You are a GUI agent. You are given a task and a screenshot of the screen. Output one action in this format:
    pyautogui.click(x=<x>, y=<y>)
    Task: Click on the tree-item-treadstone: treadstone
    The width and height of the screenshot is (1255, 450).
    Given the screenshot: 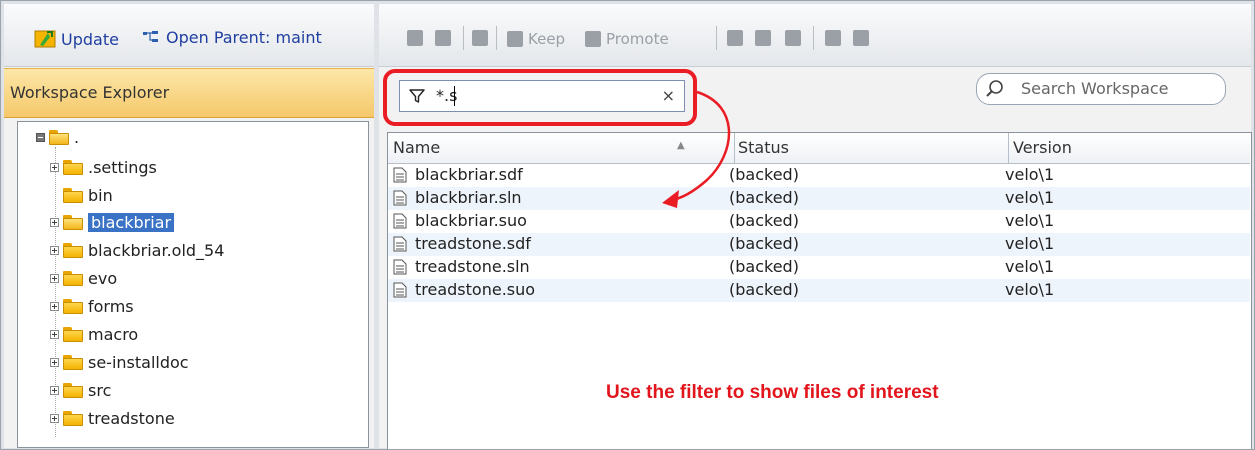 What is the action you would take?
    pyautogui.click(x=112, y=418)
    